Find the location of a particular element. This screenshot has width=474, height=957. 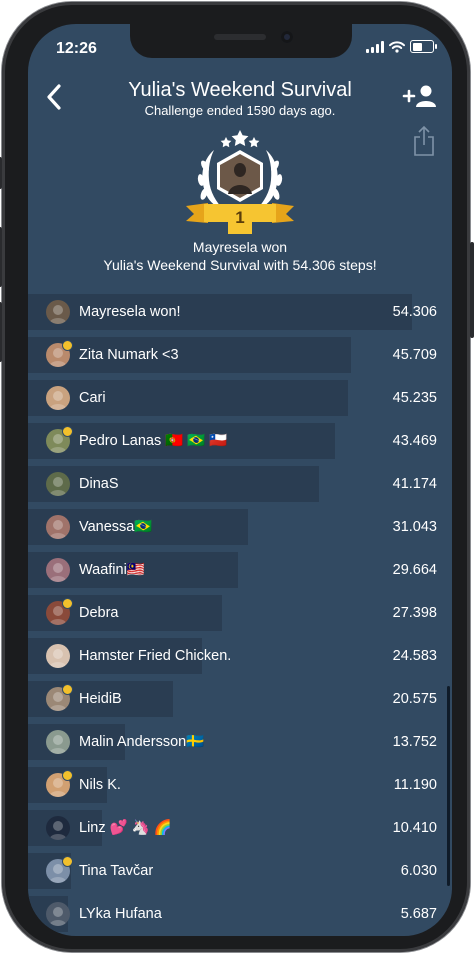

wifi-icon is located at coordinates (397, 46).